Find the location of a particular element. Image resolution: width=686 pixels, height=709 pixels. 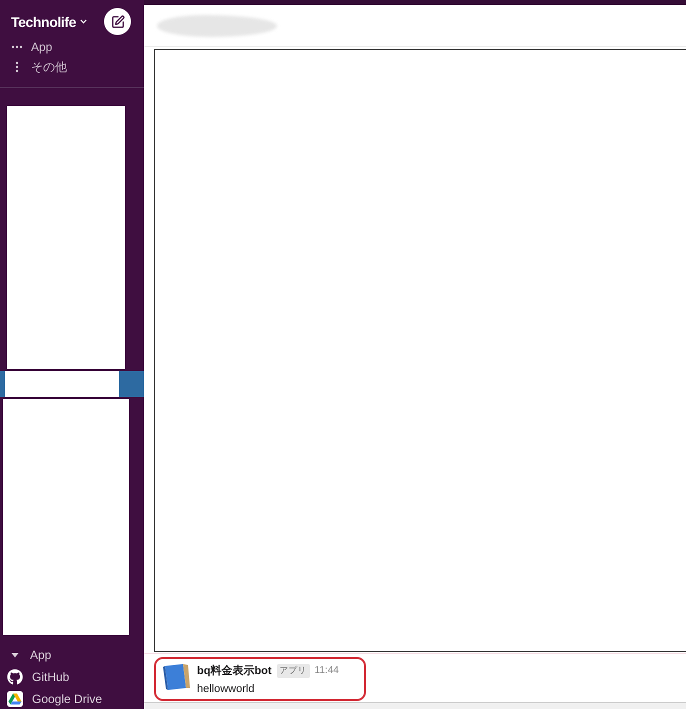

more-icon is located at coordinates (16, 47).